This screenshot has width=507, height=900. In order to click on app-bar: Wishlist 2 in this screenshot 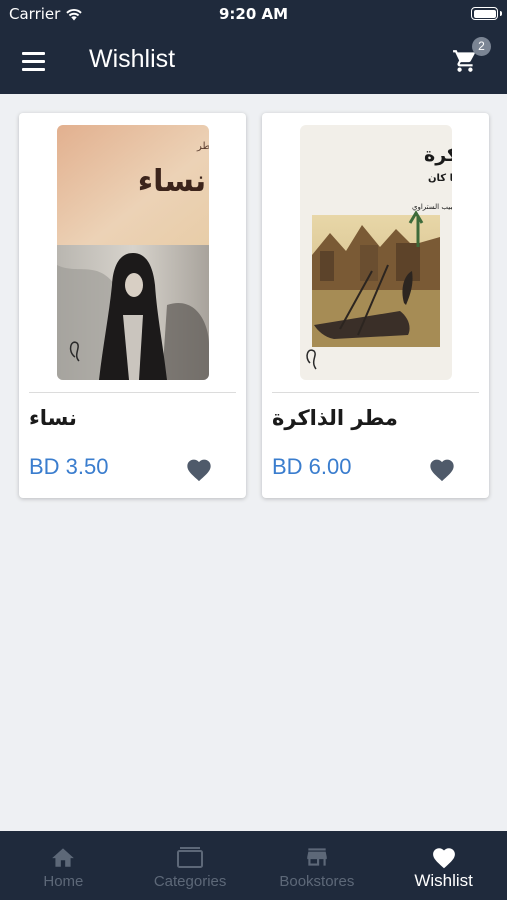, I will do `click(253, 61)`.